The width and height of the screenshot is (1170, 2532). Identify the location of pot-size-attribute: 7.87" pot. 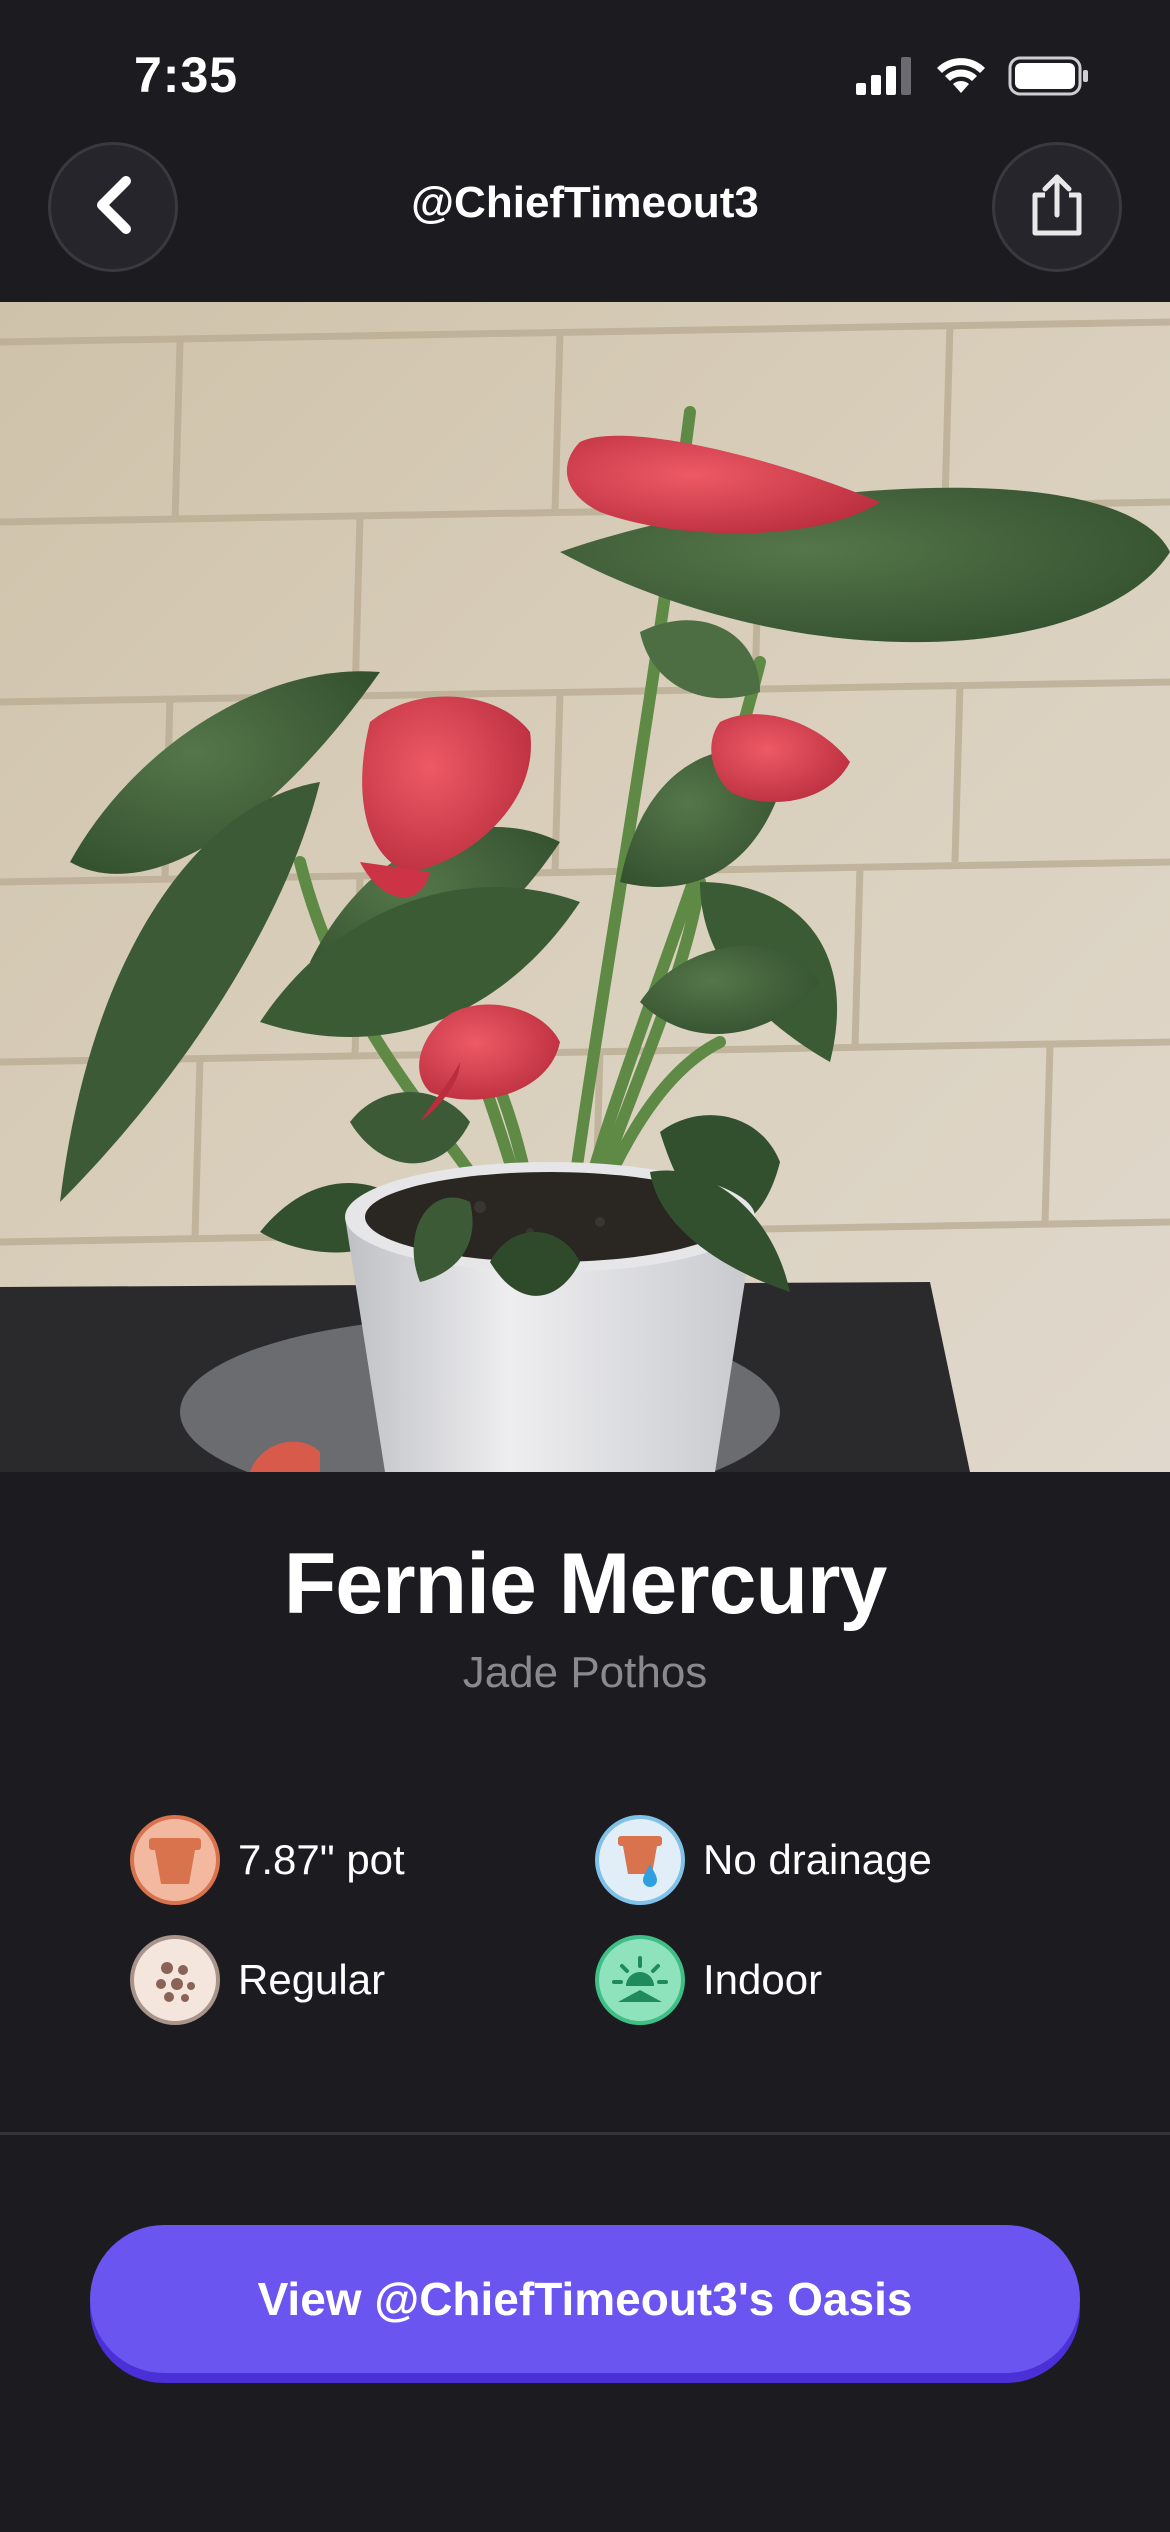
(267, 1860).